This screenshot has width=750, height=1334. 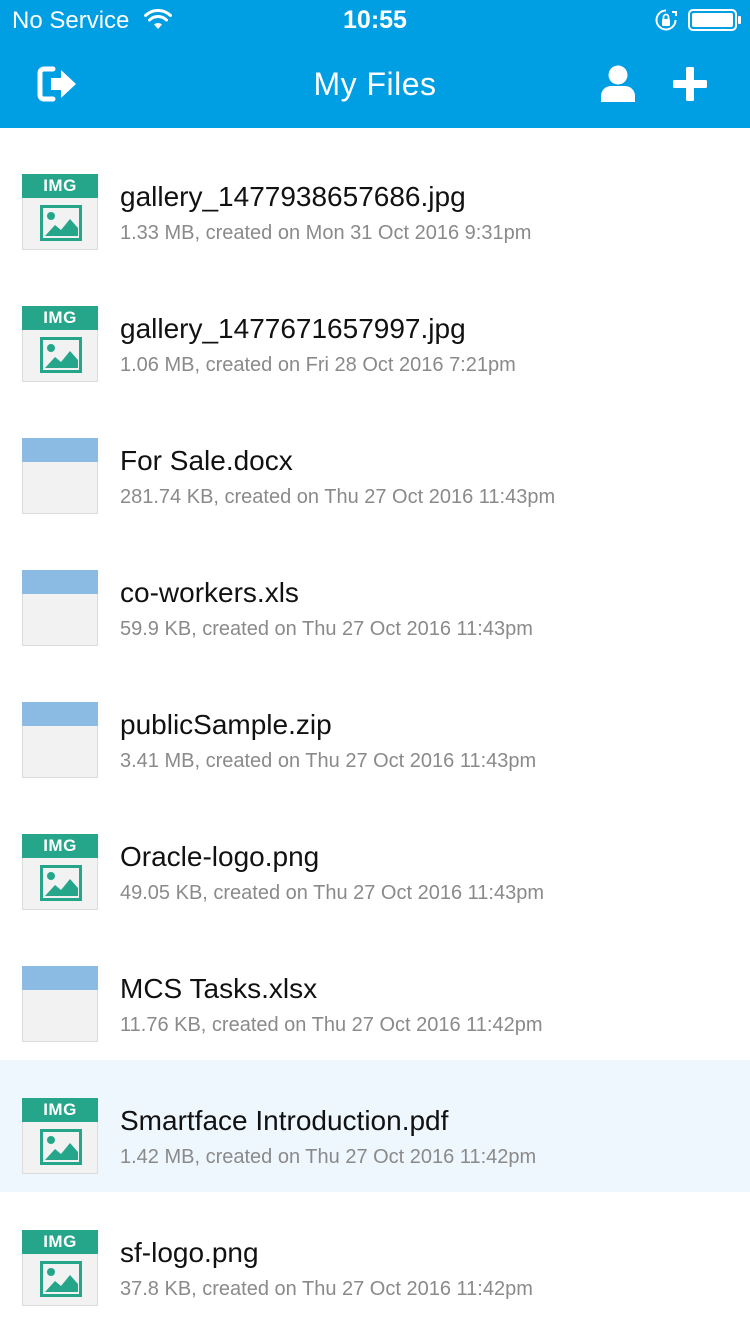 What do you see at coordinates (375, 84) in the screenshot?
I see `navigation-bar: My Files` at bounding box center [375, 84].